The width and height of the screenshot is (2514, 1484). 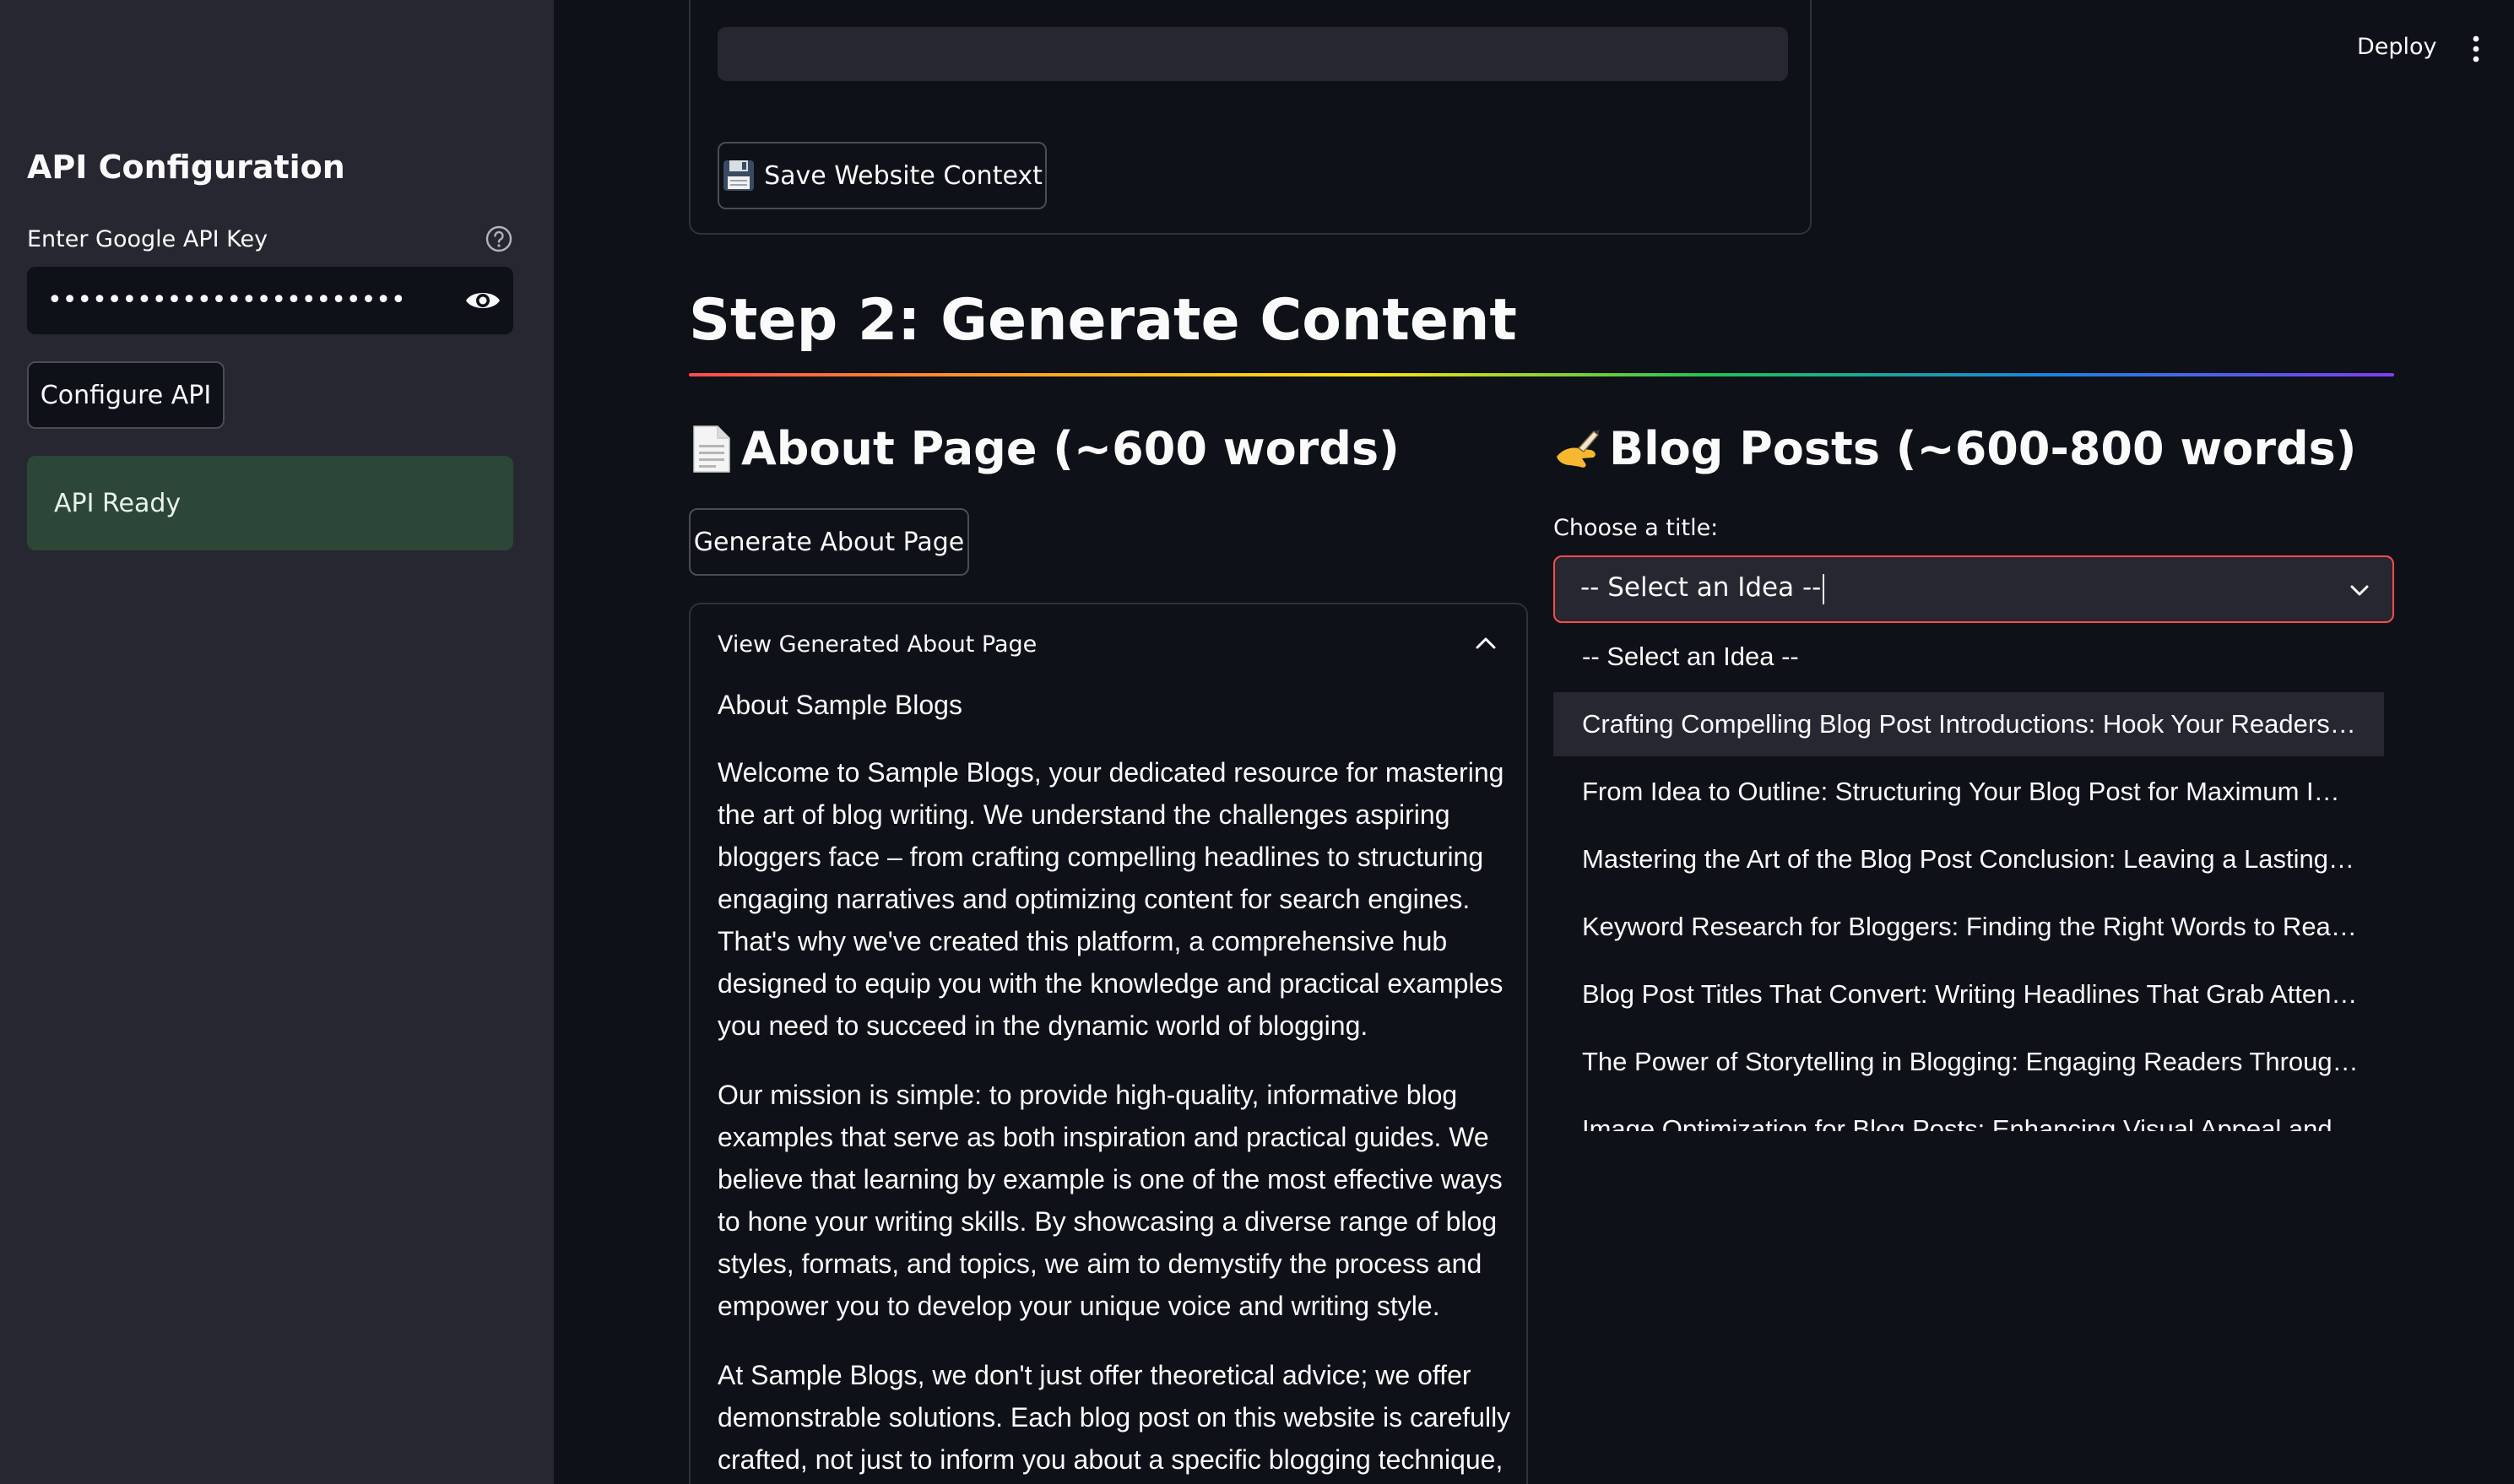 I want to click on help-icon, so click(x=499, y=239).